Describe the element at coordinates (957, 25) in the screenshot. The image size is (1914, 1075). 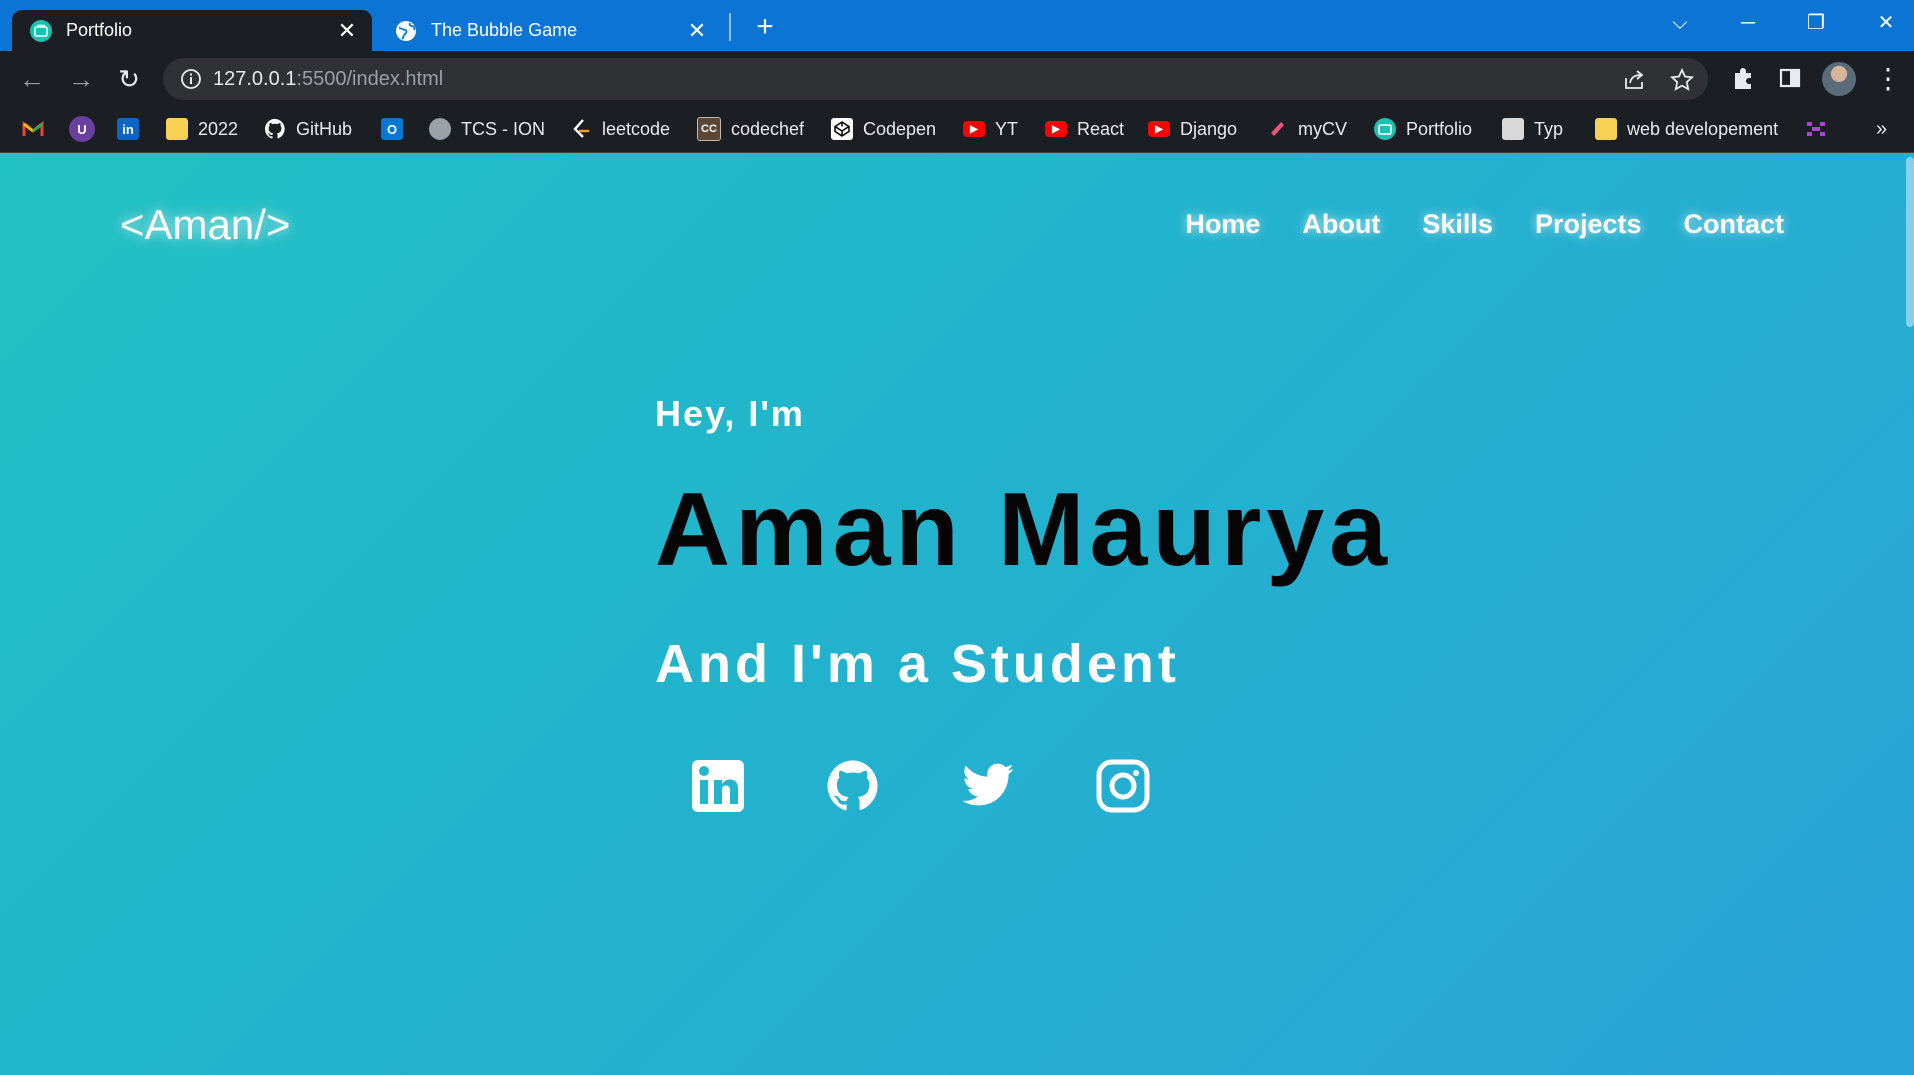
I see `tab-strip: Portfolio ✕ The Bubble Game ✕ + ⌵ ─ ❐ ✕` at that location.